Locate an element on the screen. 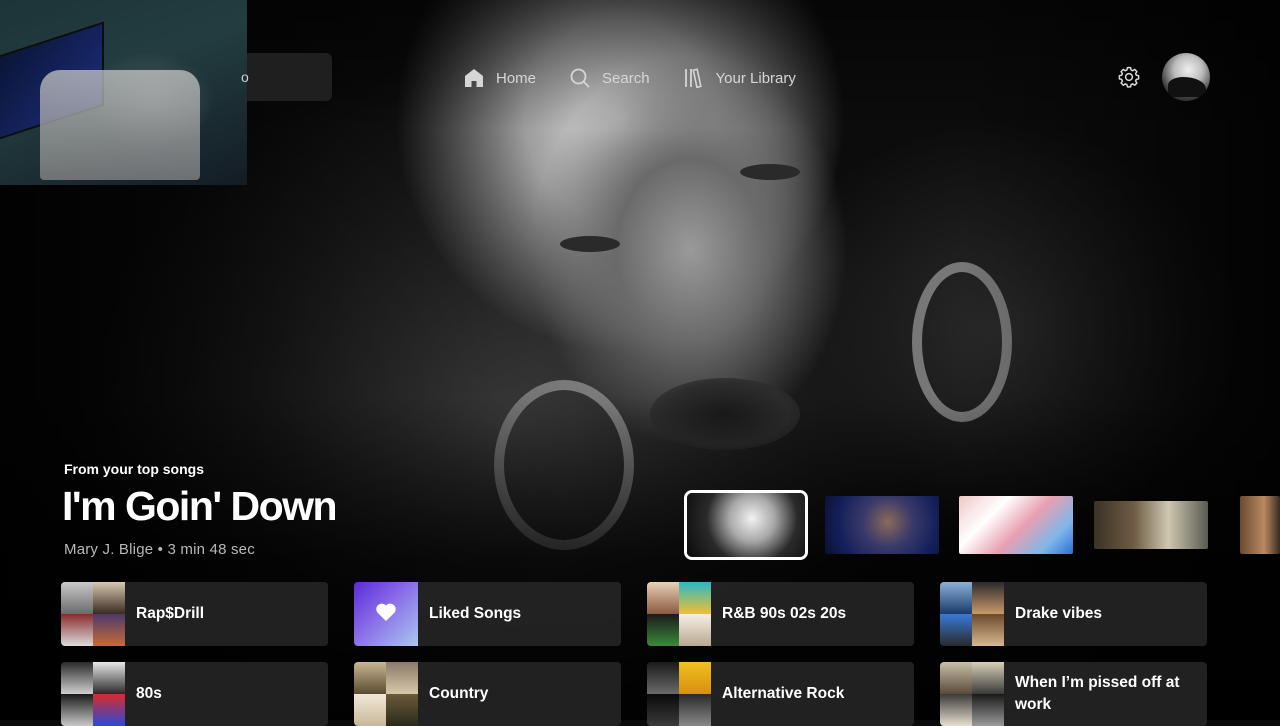 This screenshot has height=726, width=1280. nav-library: Your Library is located at coordinates (740, 78).